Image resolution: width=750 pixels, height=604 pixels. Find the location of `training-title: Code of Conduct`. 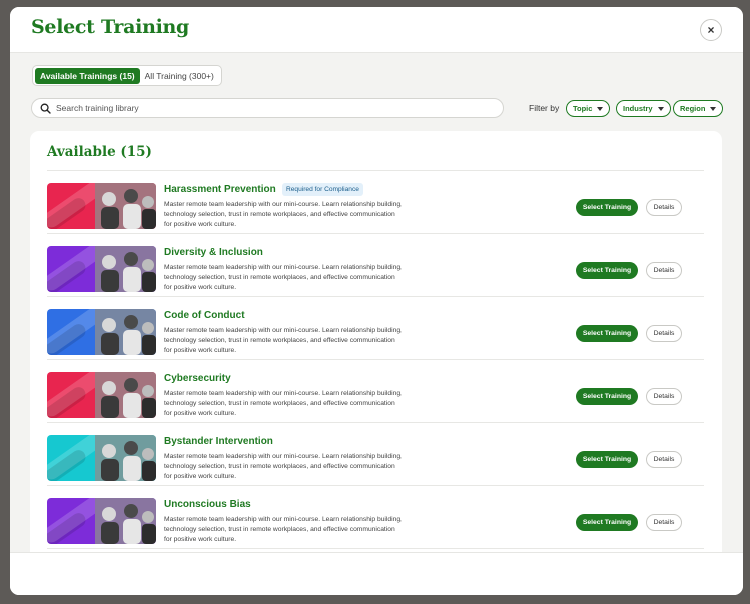

training-title: Code of Conduct is located at coordinates (204, 315).